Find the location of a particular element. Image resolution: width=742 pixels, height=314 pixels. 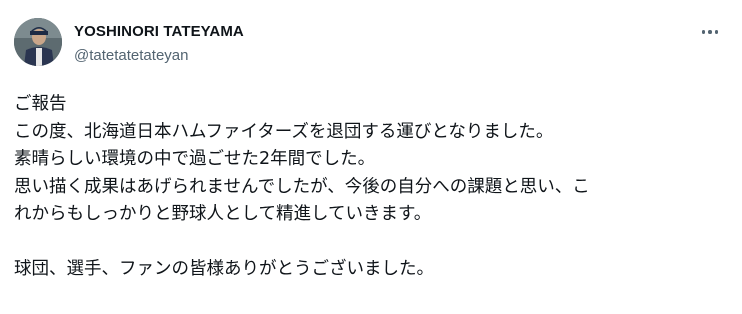

post-text-line: 素晴らしい環境の中で過ごせた2年間でした。 is located at coordinates (195, 159).